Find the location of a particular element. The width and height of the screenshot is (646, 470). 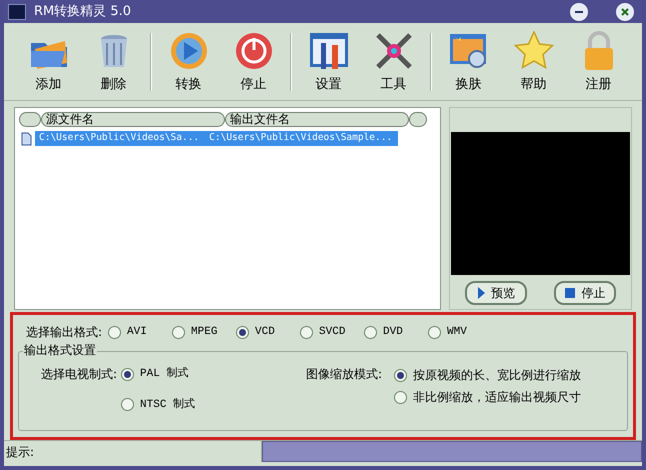

toolbar-button: 工具 is located at coordinates (393, 62).